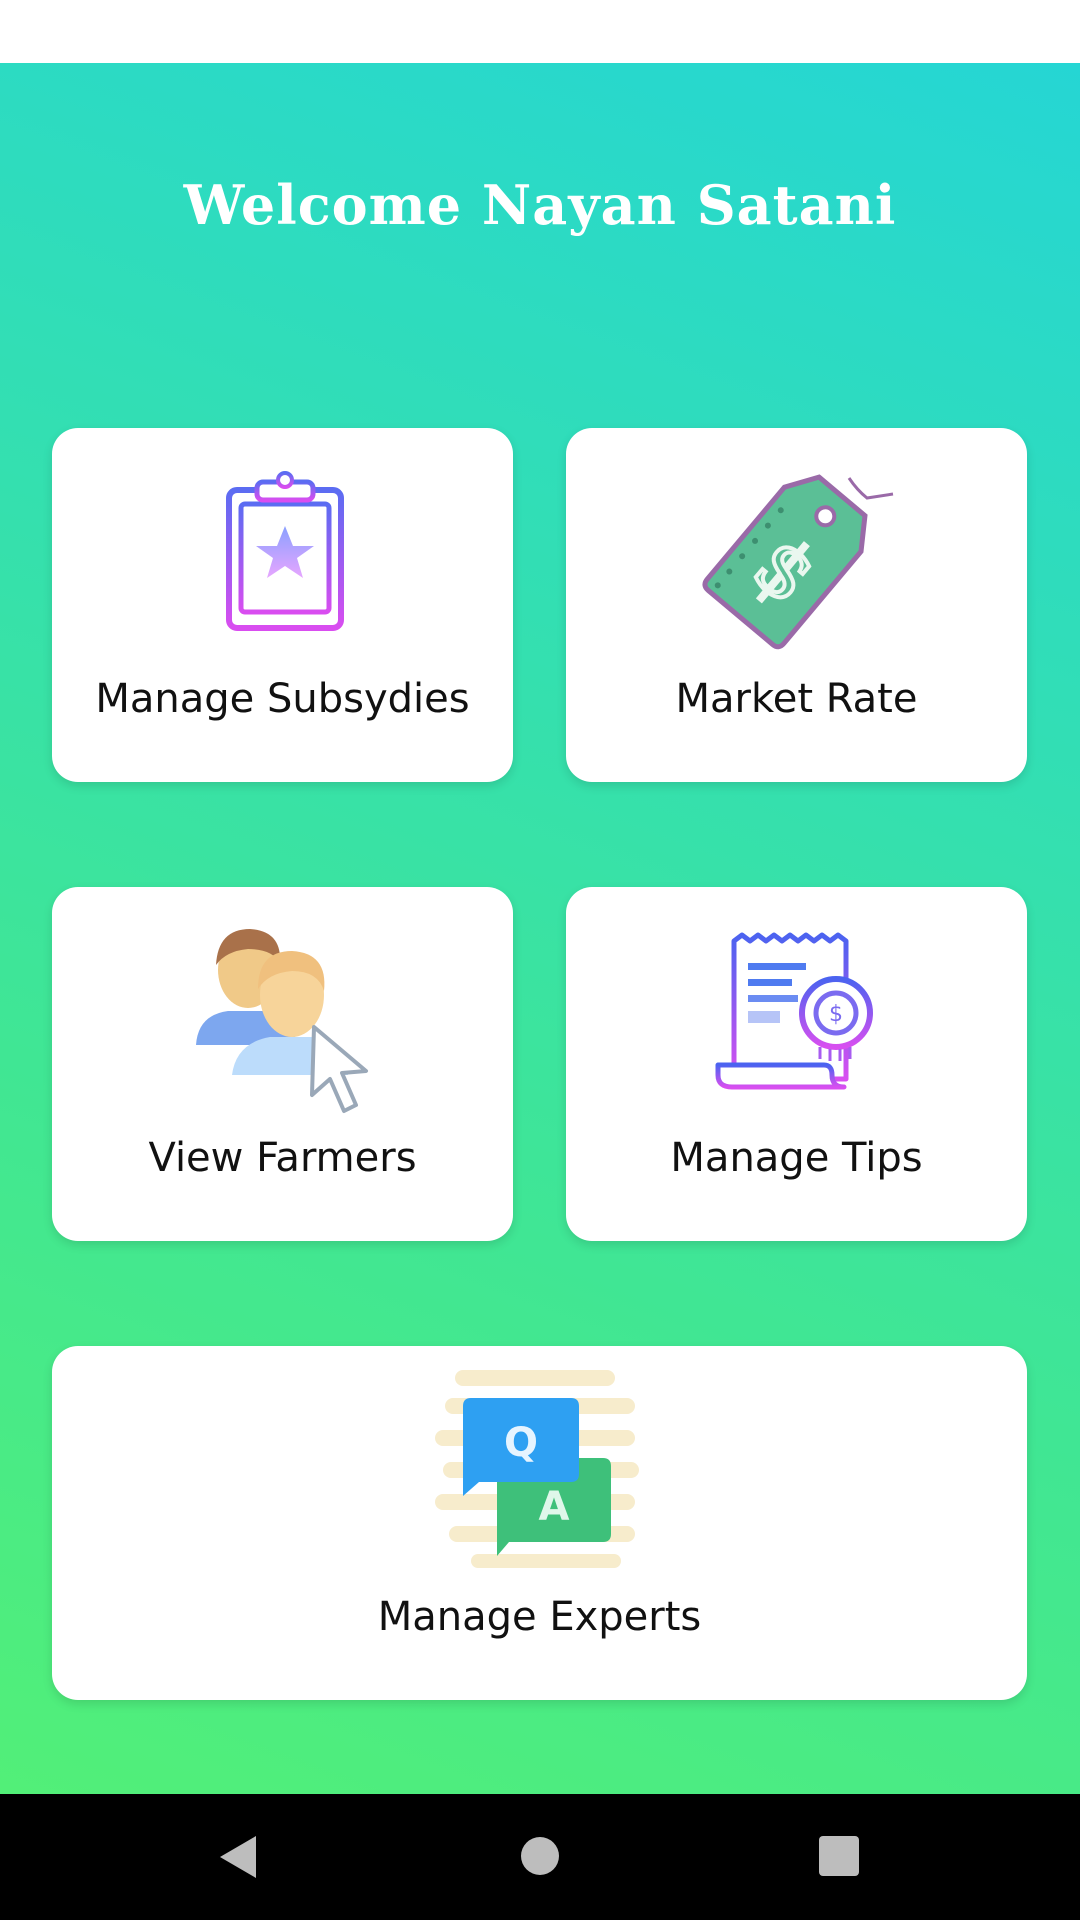  Describe the element at coordinates (540, 31) in the screenshot. I see `status-bar` at that location.